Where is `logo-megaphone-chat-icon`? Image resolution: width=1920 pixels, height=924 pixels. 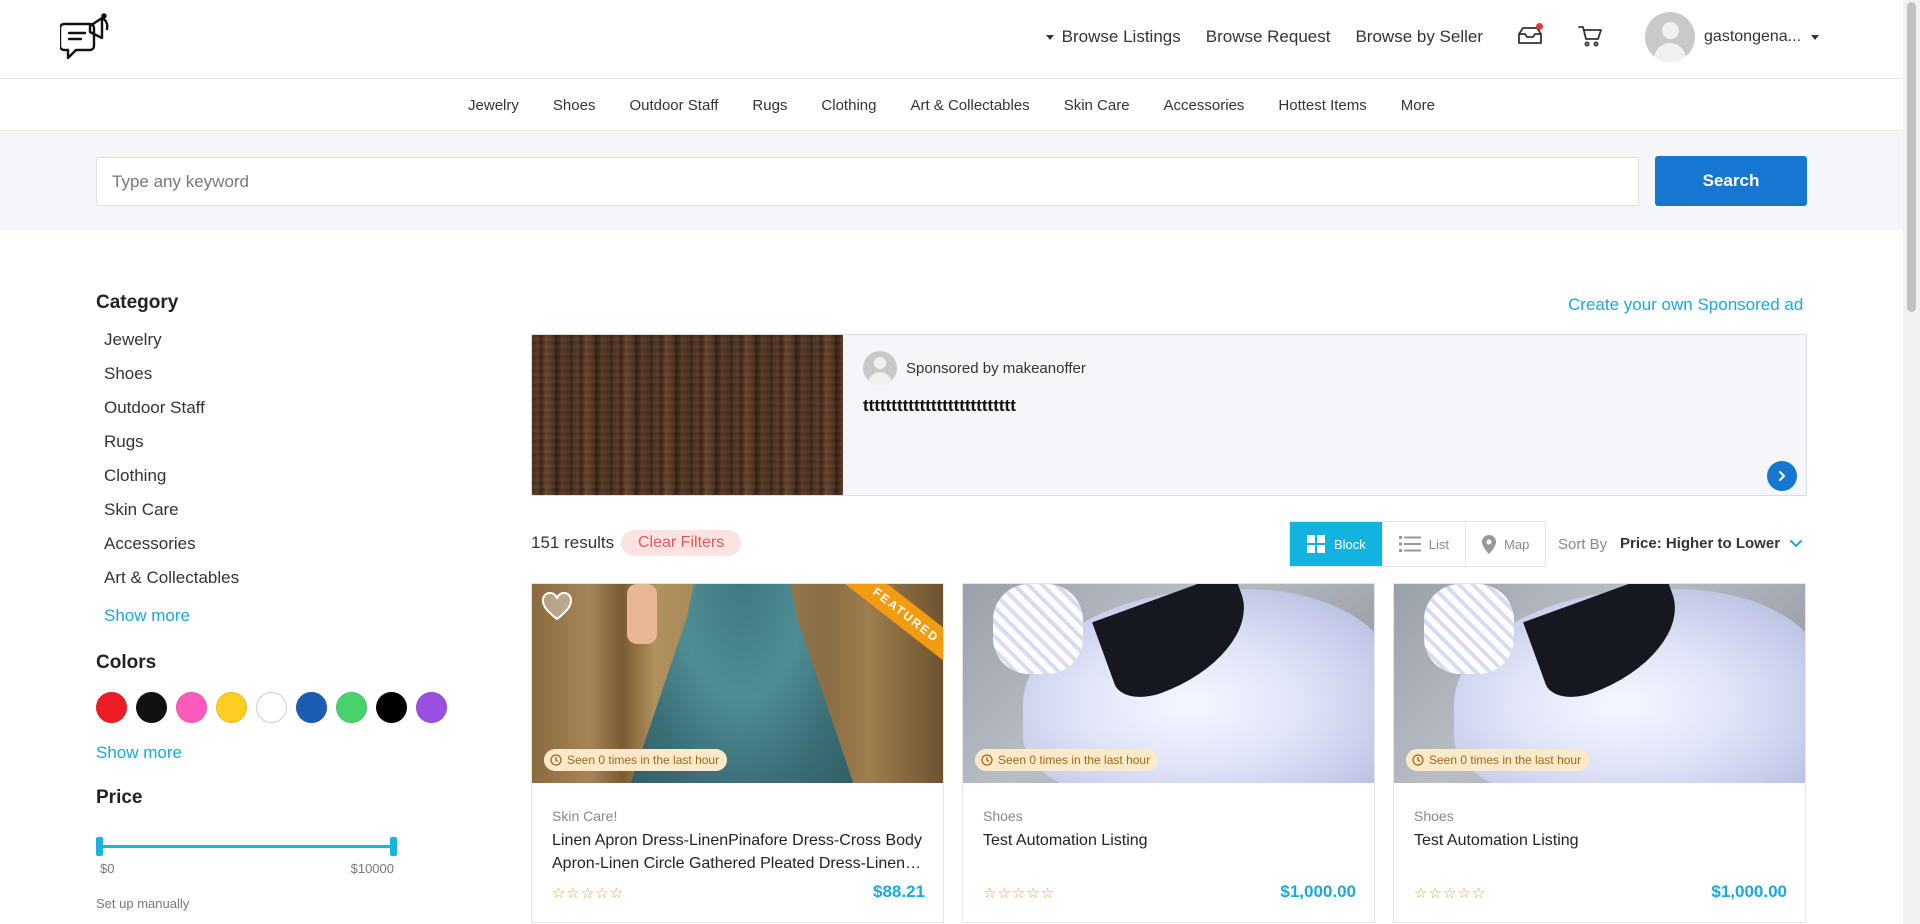
logo-megaphone-chat-icon is located at coordinates (85, 39).